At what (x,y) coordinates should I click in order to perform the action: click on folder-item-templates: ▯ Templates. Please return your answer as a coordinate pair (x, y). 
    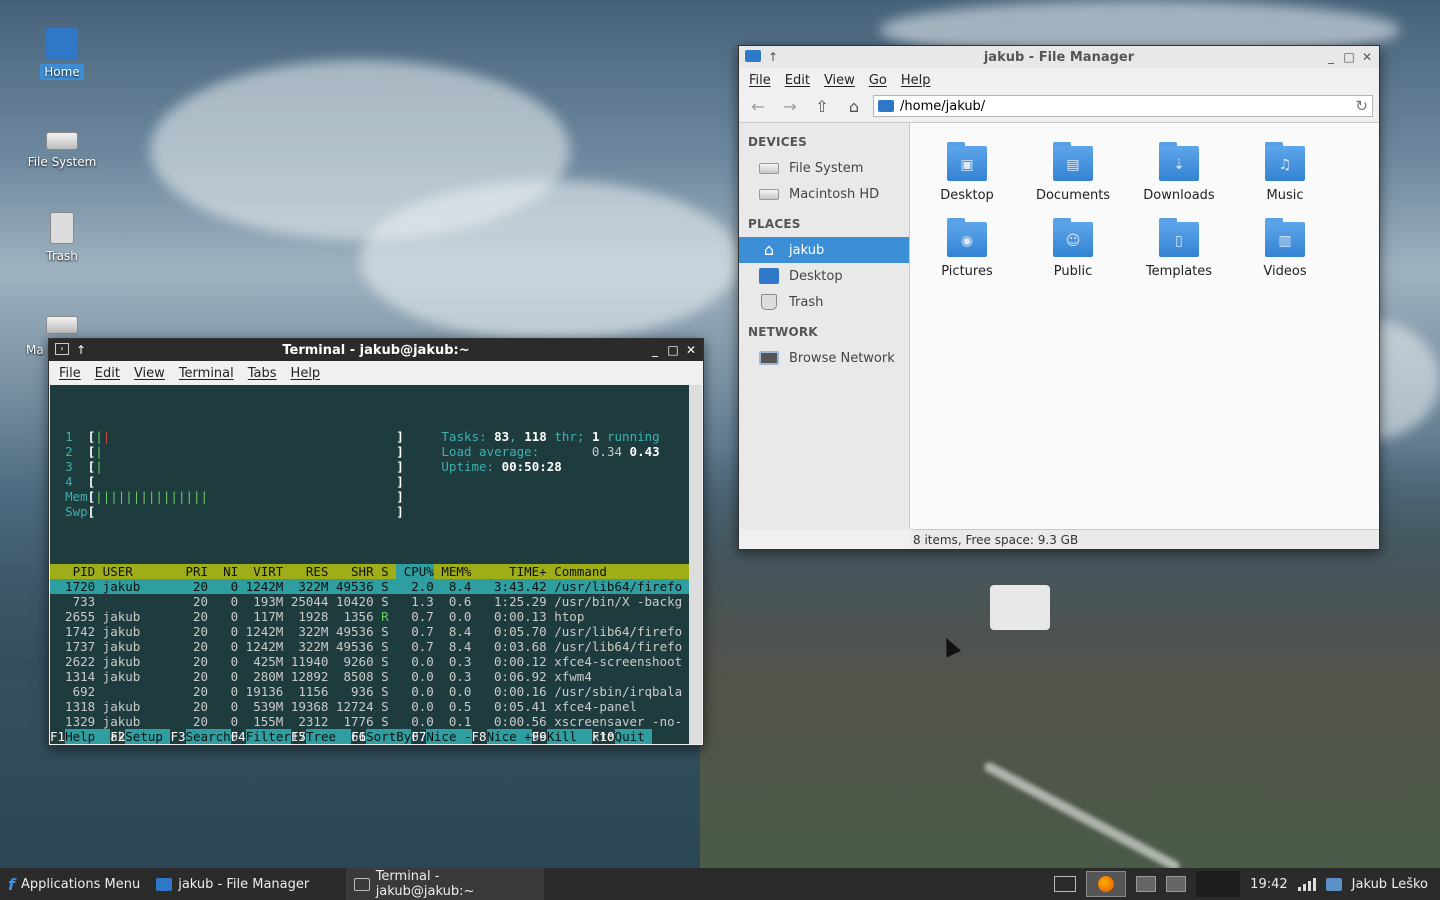
    Looking at the image, I should click on (1179, 247).